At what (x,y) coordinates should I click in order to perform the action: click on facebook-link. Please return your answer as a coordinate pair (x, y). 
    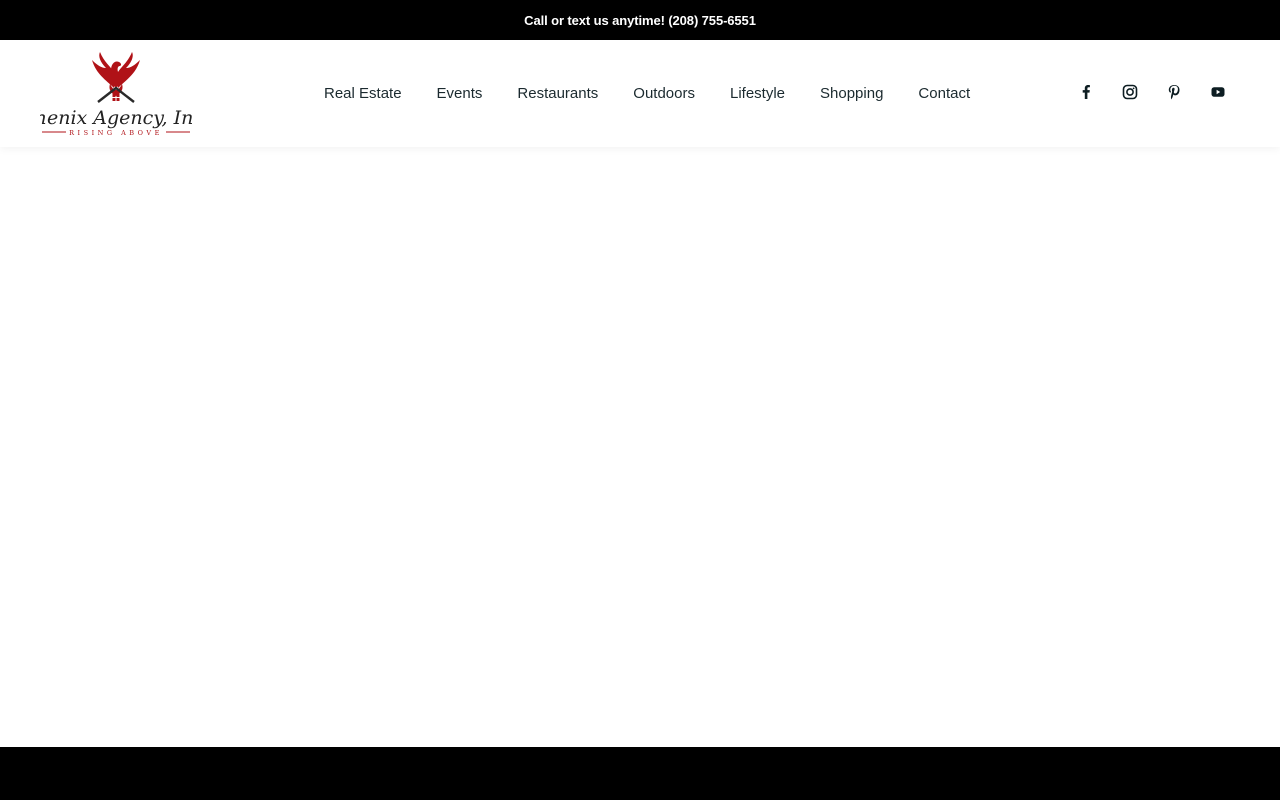
    Looking at the image, I should click on (1086, 92).